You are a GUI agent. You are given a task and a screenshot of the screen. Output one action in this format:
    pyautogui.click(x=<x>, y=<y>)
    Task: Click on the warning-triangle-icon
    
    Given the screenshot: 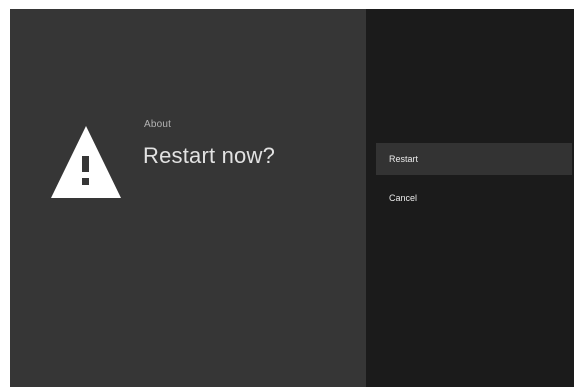 What is the action you would take?
    pyautogui.click(x=86, y=162)
    